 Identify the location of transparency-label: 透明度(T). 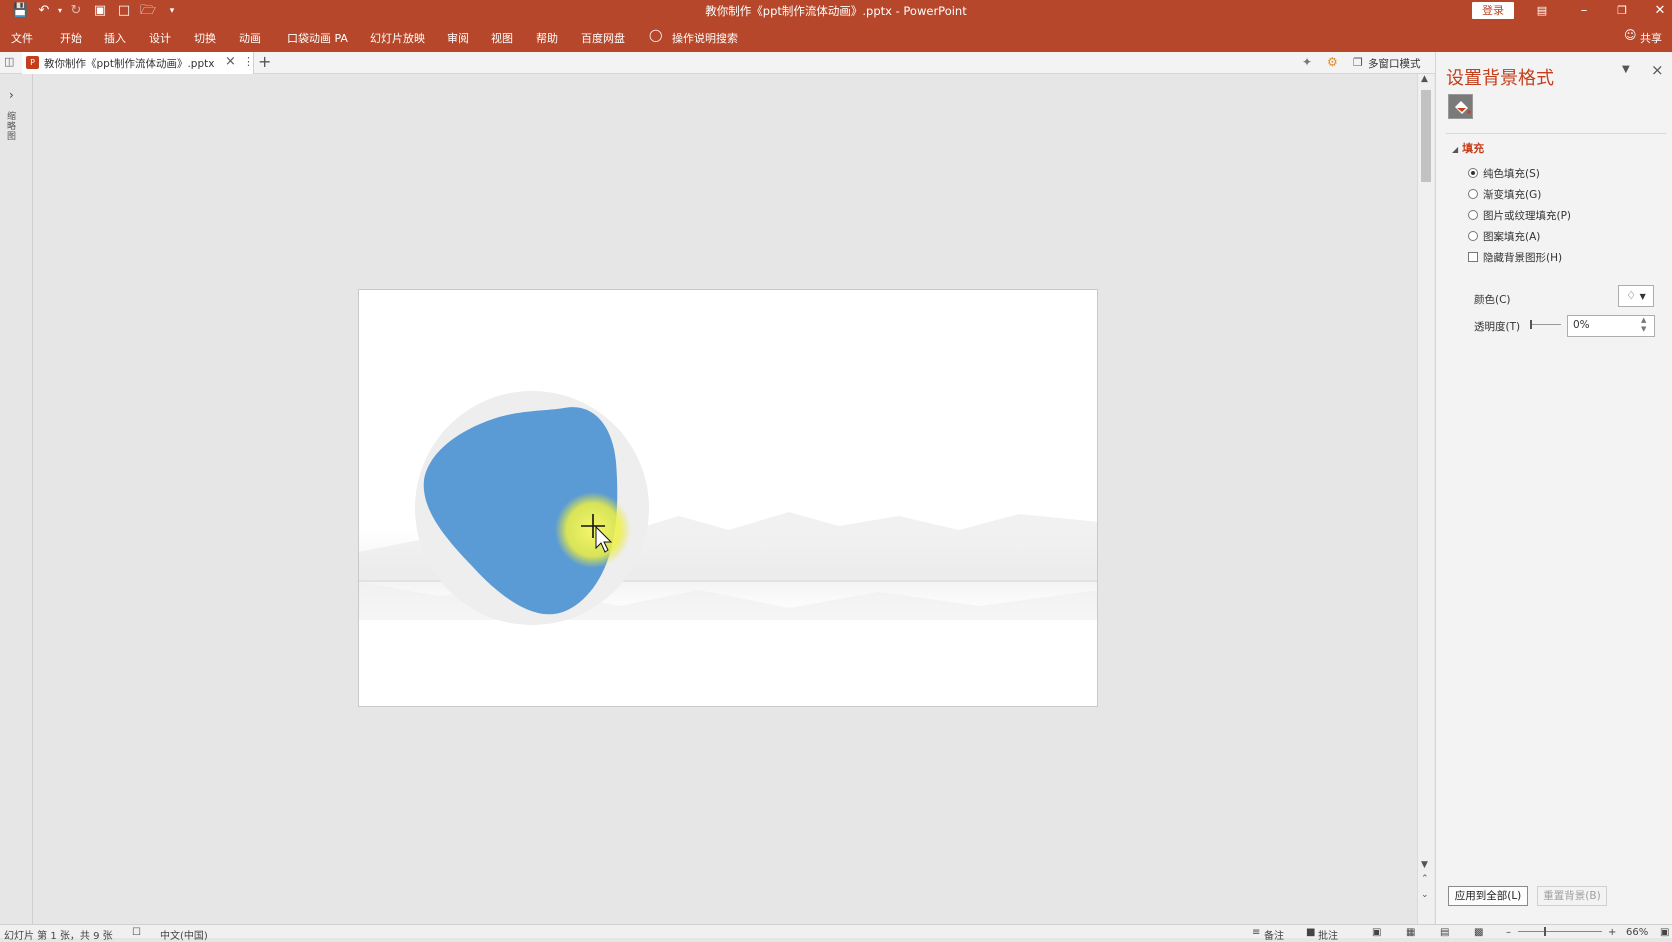
(1497, 327).